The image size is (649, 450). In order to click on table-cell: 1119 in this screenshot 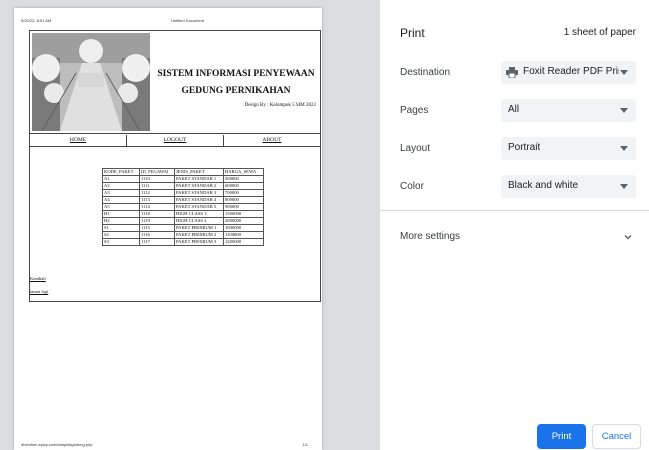, I will do `click(157, 221)`.